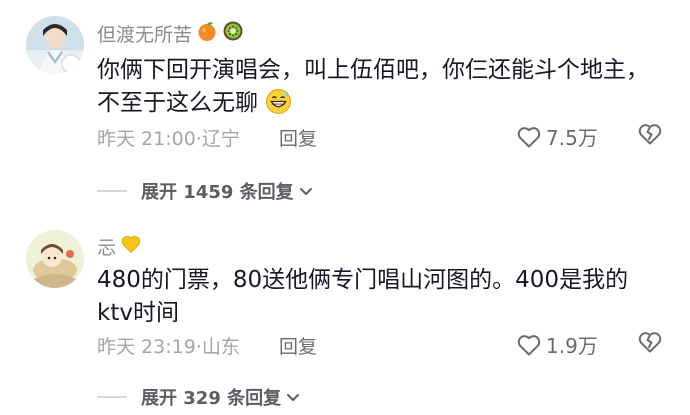 The width and height of the screenshot is (690, 415). I want to click on comment-time-location: 昨天 21:00·辽宁, so click(168, 139).